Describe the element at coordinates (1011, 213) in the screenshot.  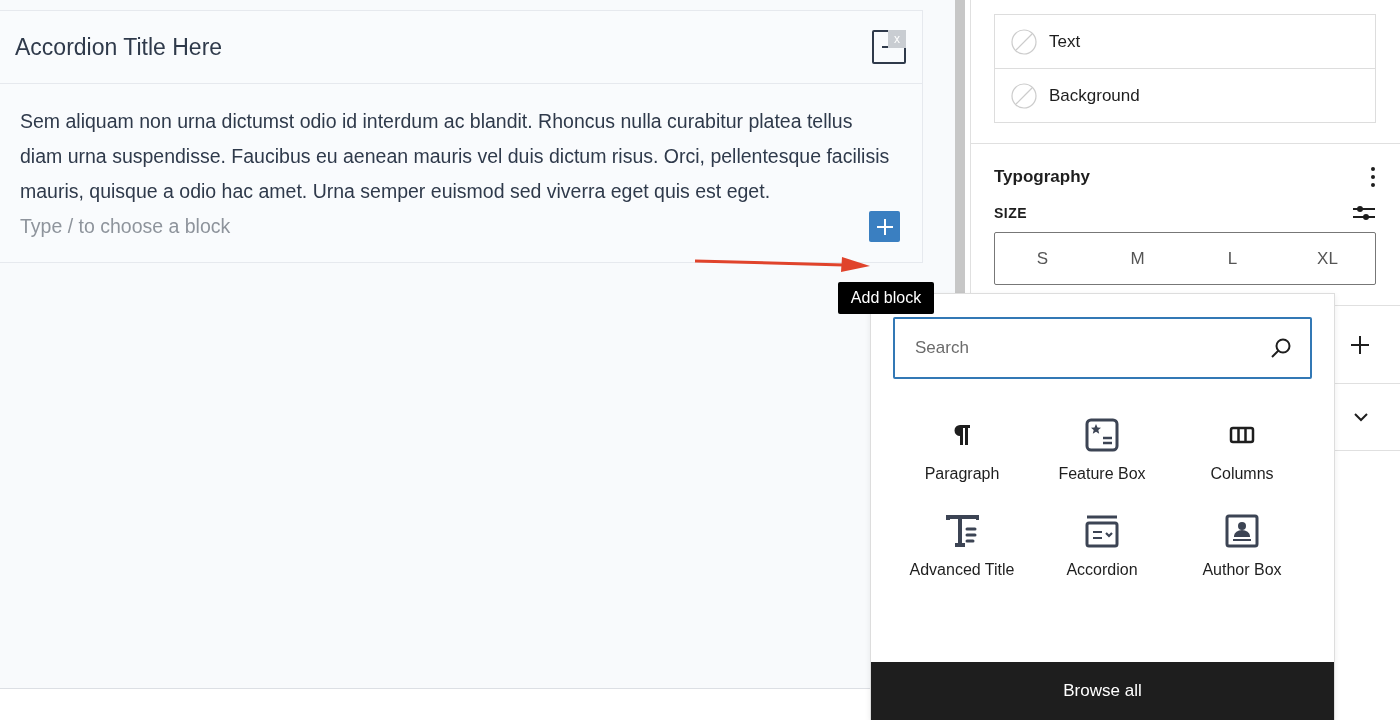
I see `size-label: SIZE` at that location.